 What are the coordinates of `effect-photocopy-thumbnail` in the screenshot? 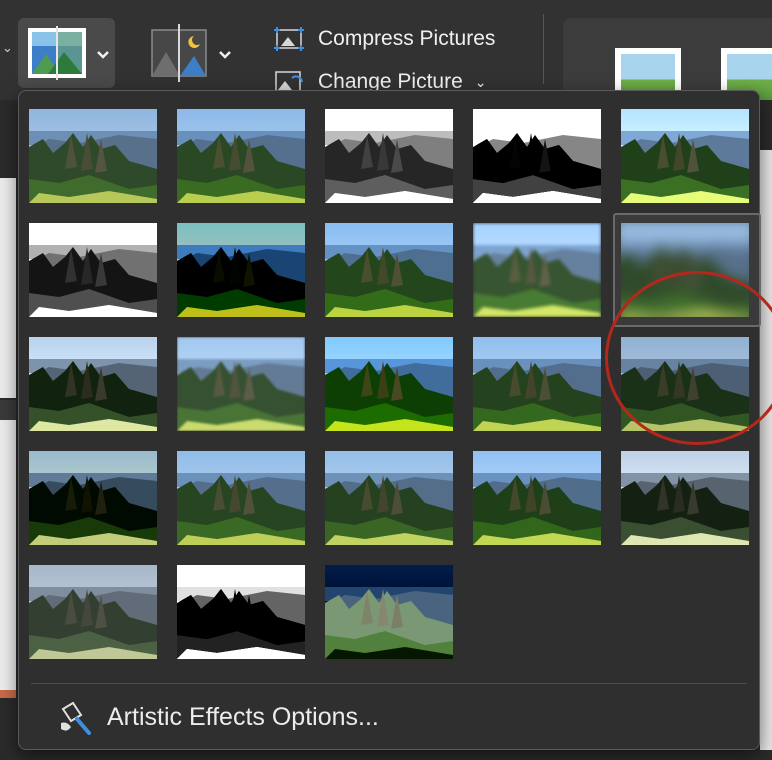 It's located at (241, 612).